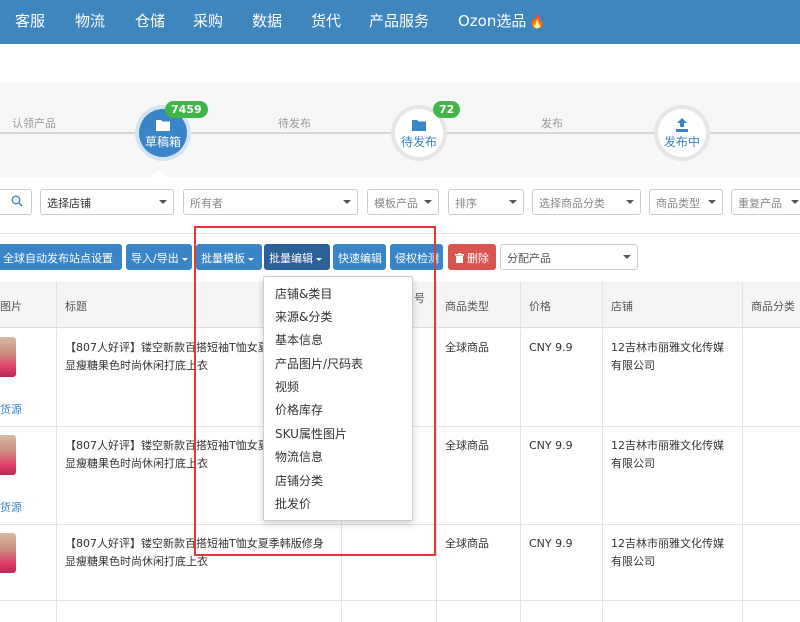 The height and width of the screenshot is (622, 800). What do you see at coordinates (294, 123) in the screenshot?
I see `step-label-pending: 待发布` at bounding box center [294, 123].